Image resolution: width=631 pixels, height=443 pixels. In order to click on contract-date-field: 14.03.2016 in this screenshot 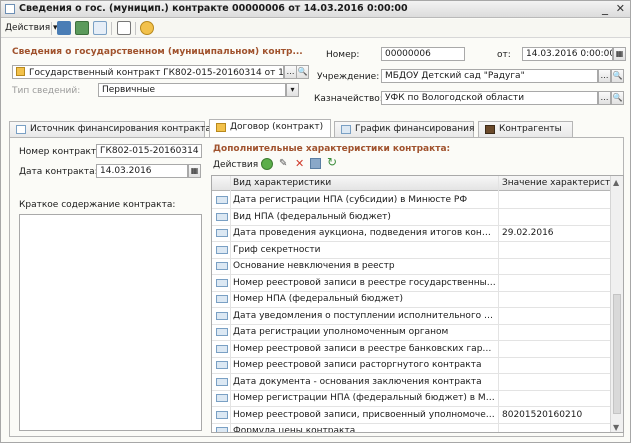, I will do `click(142, 171)`.